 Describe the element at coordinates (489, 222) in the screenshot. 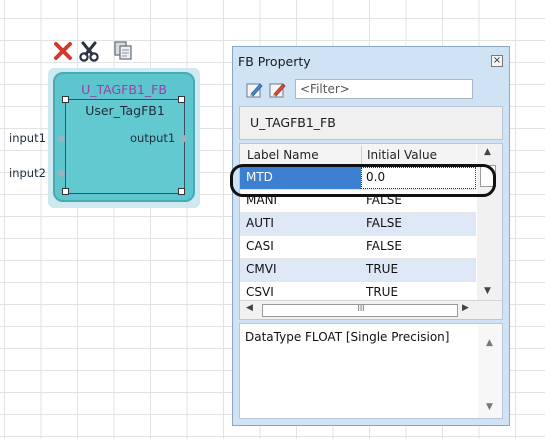

I see `vertical-scrollbar: ▲ ▼` at that location.